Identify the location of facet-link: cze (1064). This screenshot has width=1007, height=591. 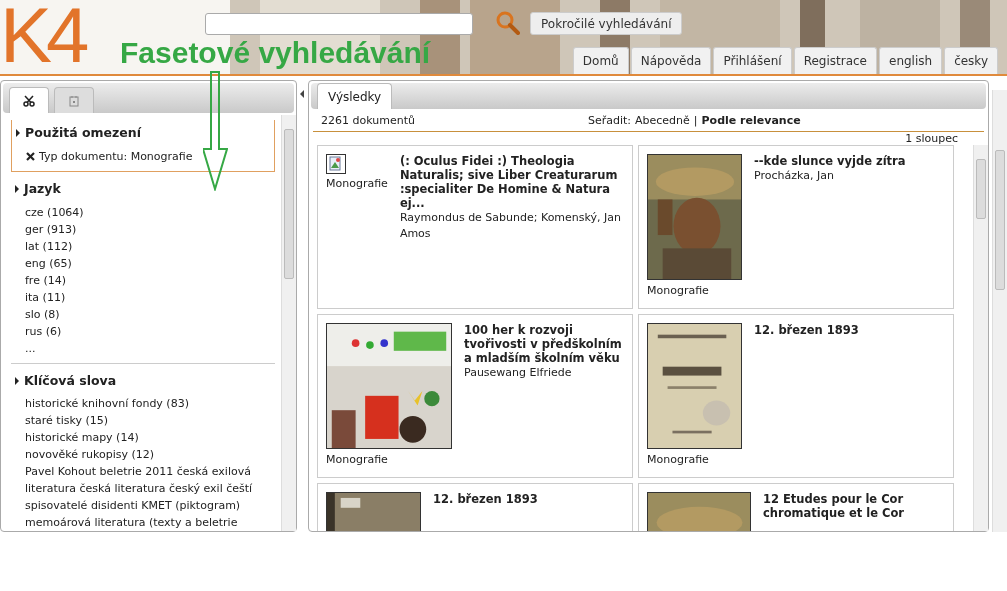
(143, 212).